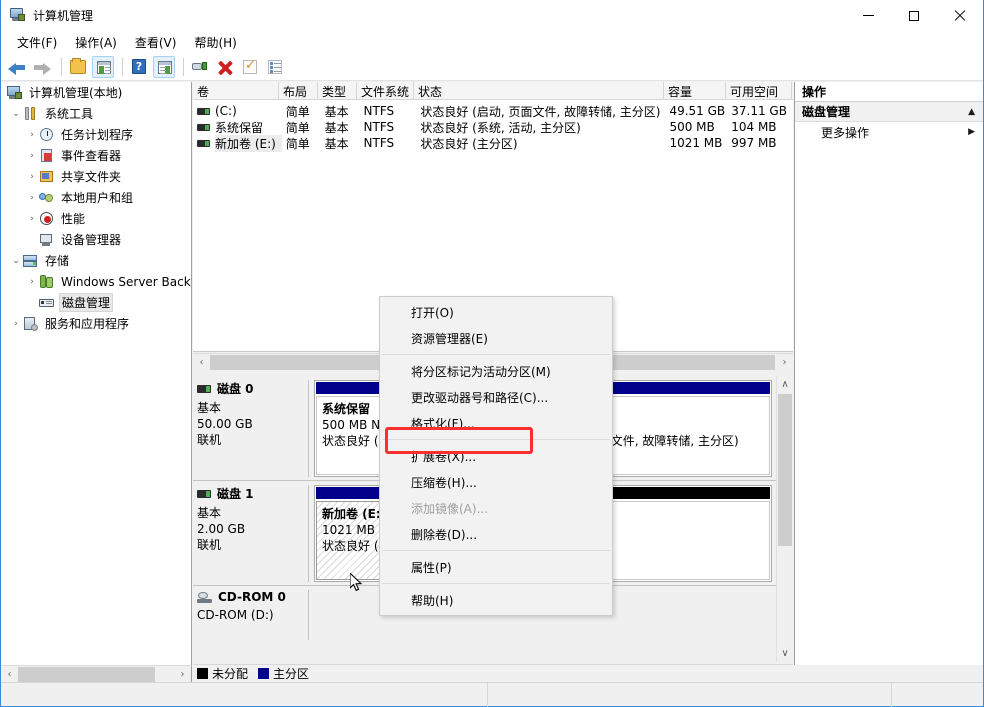  I want to click on tree-horizontal-scrollbar: ‹ ›, so click(96, 673).